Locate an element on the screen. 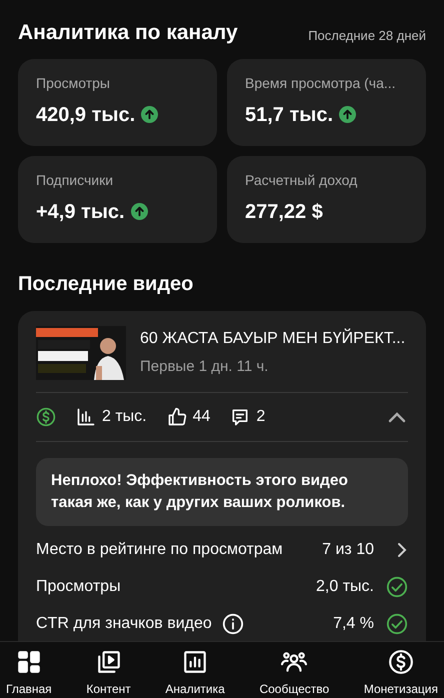  stat-value: 277,22 $ is located at coordinates (284, 212).